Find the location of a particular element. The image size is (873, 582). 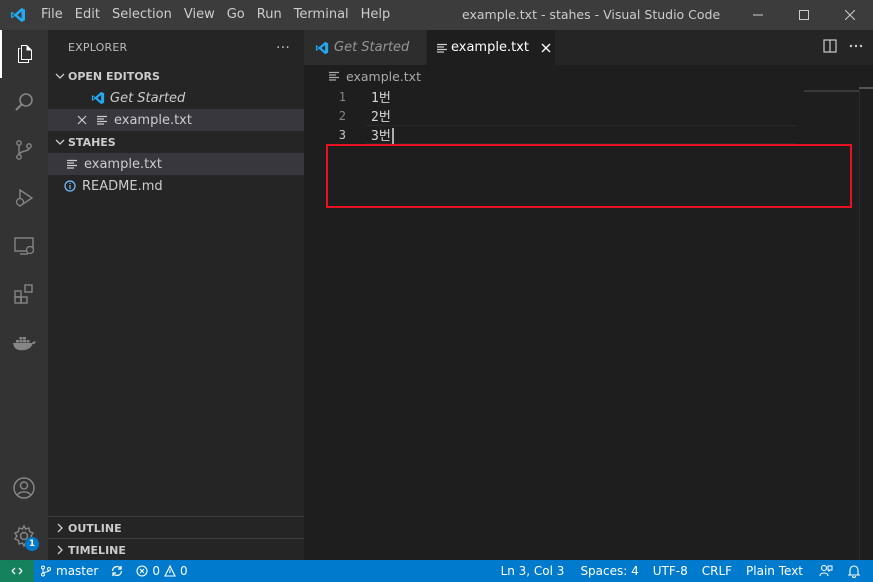

activity-extensions is located at coordinates (24, 294).